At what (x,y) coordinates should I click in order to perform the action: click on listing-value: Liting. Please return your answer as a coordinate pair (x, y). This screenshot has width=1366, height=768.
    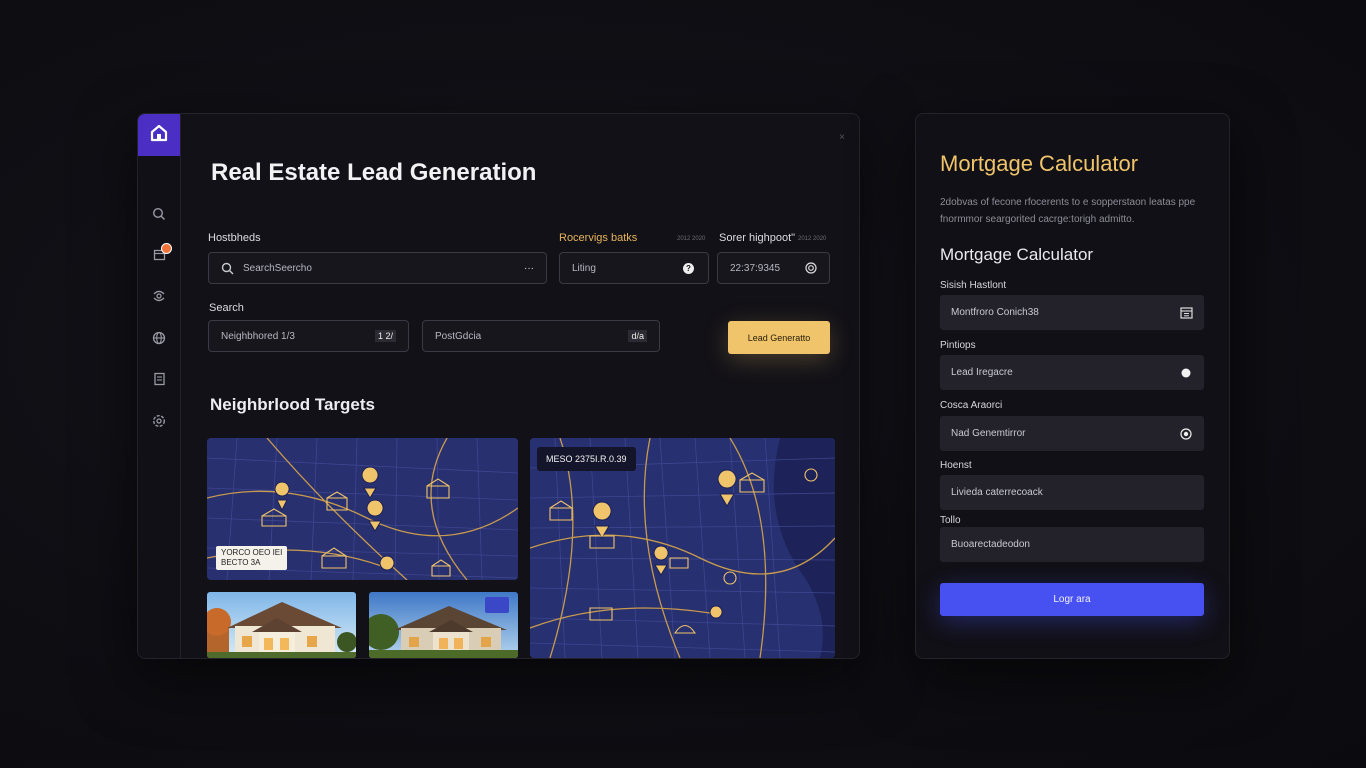
    Looking at the image, I should click on (584, 268).